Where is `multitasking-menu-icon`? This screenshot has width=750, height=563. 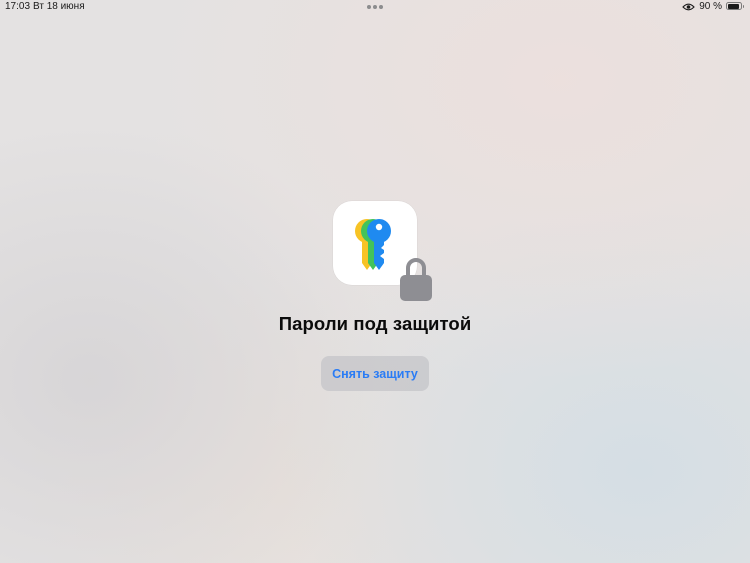
multitasking-menu-icon is located at coordinates (375, 7).